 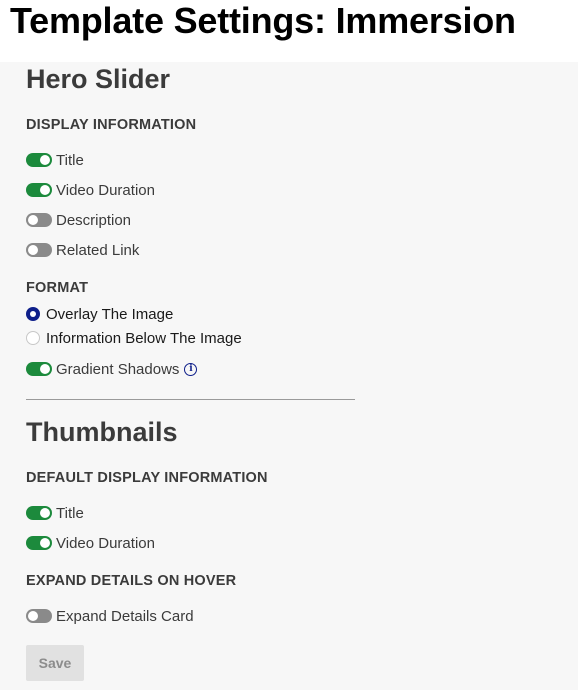 I want to click on hero-video-duration-toggle-row: Video Duration, so click(x=90, y=190).